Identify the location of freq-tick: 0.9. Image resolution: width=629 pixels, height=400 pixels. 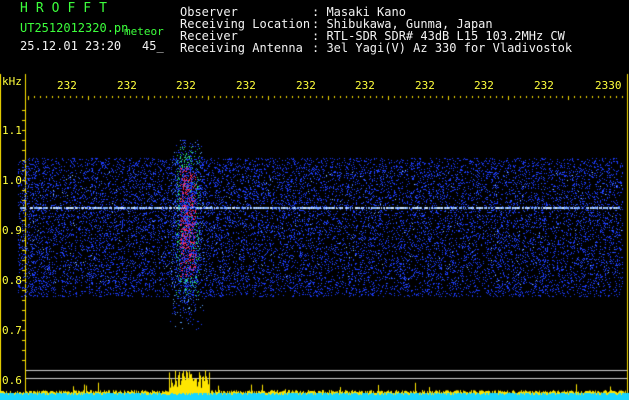
(12, 230).